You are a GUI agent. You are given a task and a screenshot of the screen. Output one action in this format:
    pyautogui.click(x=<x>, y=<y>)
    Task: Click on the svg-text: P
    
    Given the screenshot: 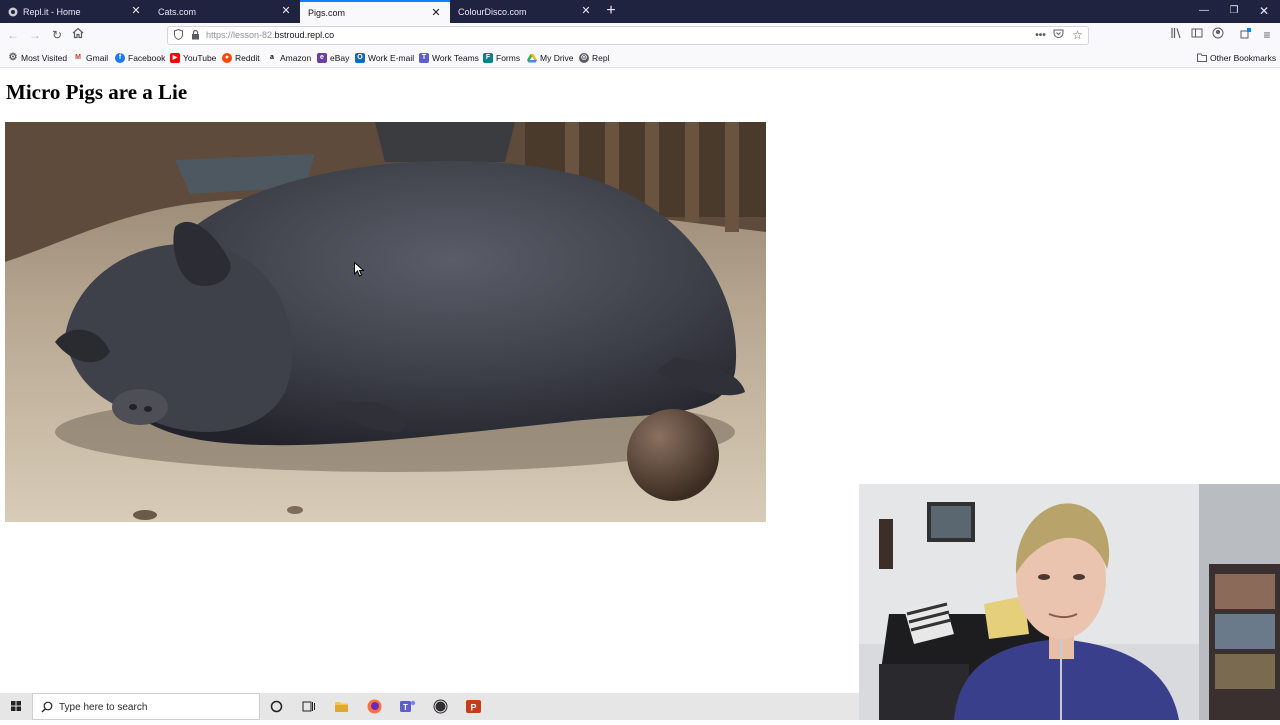 What is the action you would take?
    pyautogui.click(x=473, y=708)
    